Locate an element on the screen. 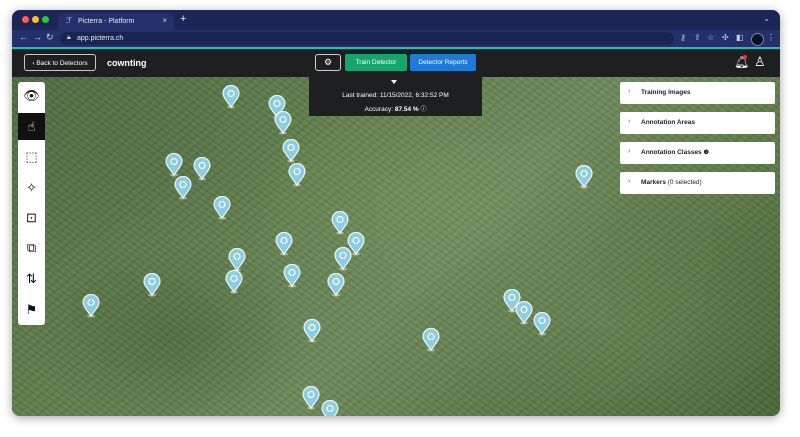 The image size is (800, 437). panel-annotation-classes: › Annotation Classes ❶ is located at coordinates (697, 153).